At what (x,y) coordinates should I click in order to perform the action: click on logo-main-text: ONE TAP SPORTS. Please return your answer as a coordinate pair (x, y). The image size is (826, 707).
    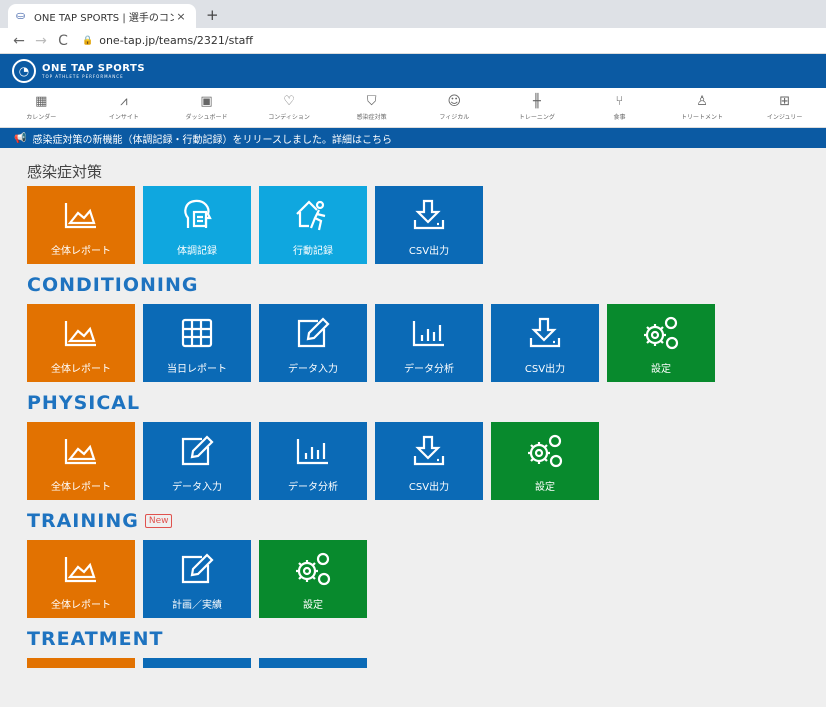
    Looking at the image, I should click on (94, 68).